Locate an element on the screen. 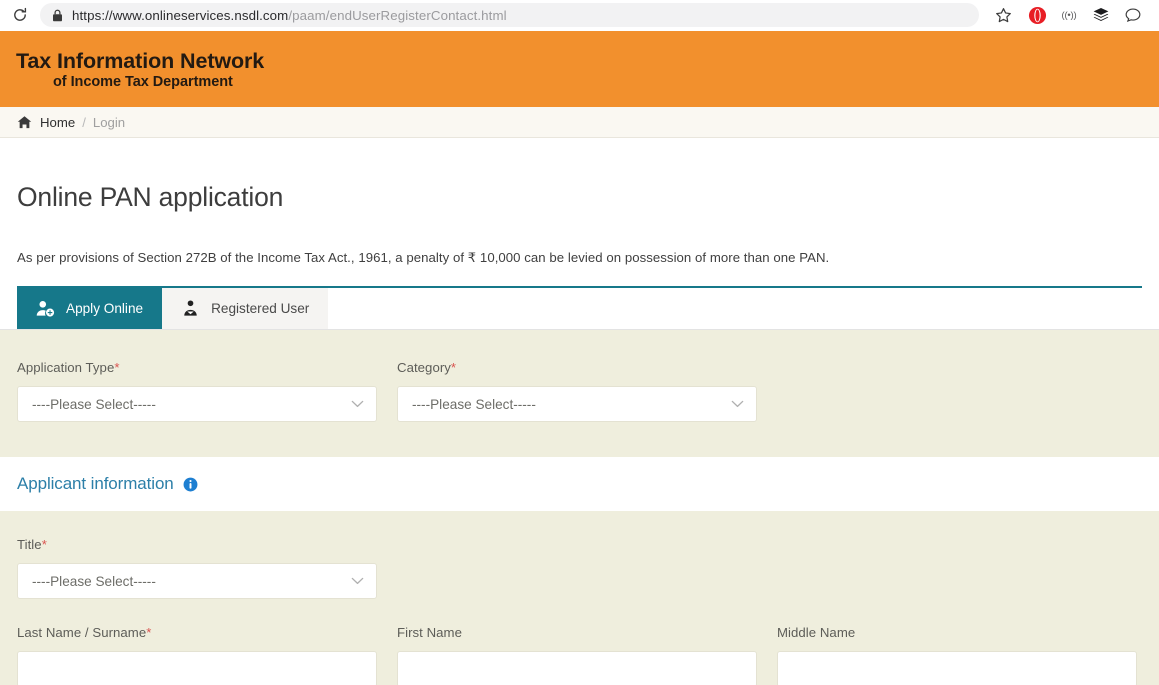  title-value: ----Please Select----- is located at coordinates (94, 581).